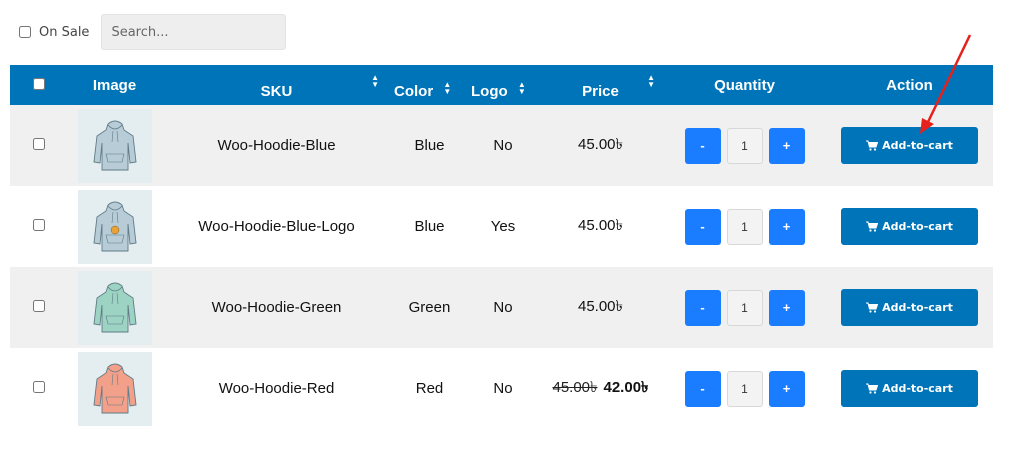  Describe the element at coordinates (429, 85) in the screenshot. I see `header-color: Color ▲ ▼` at that location.